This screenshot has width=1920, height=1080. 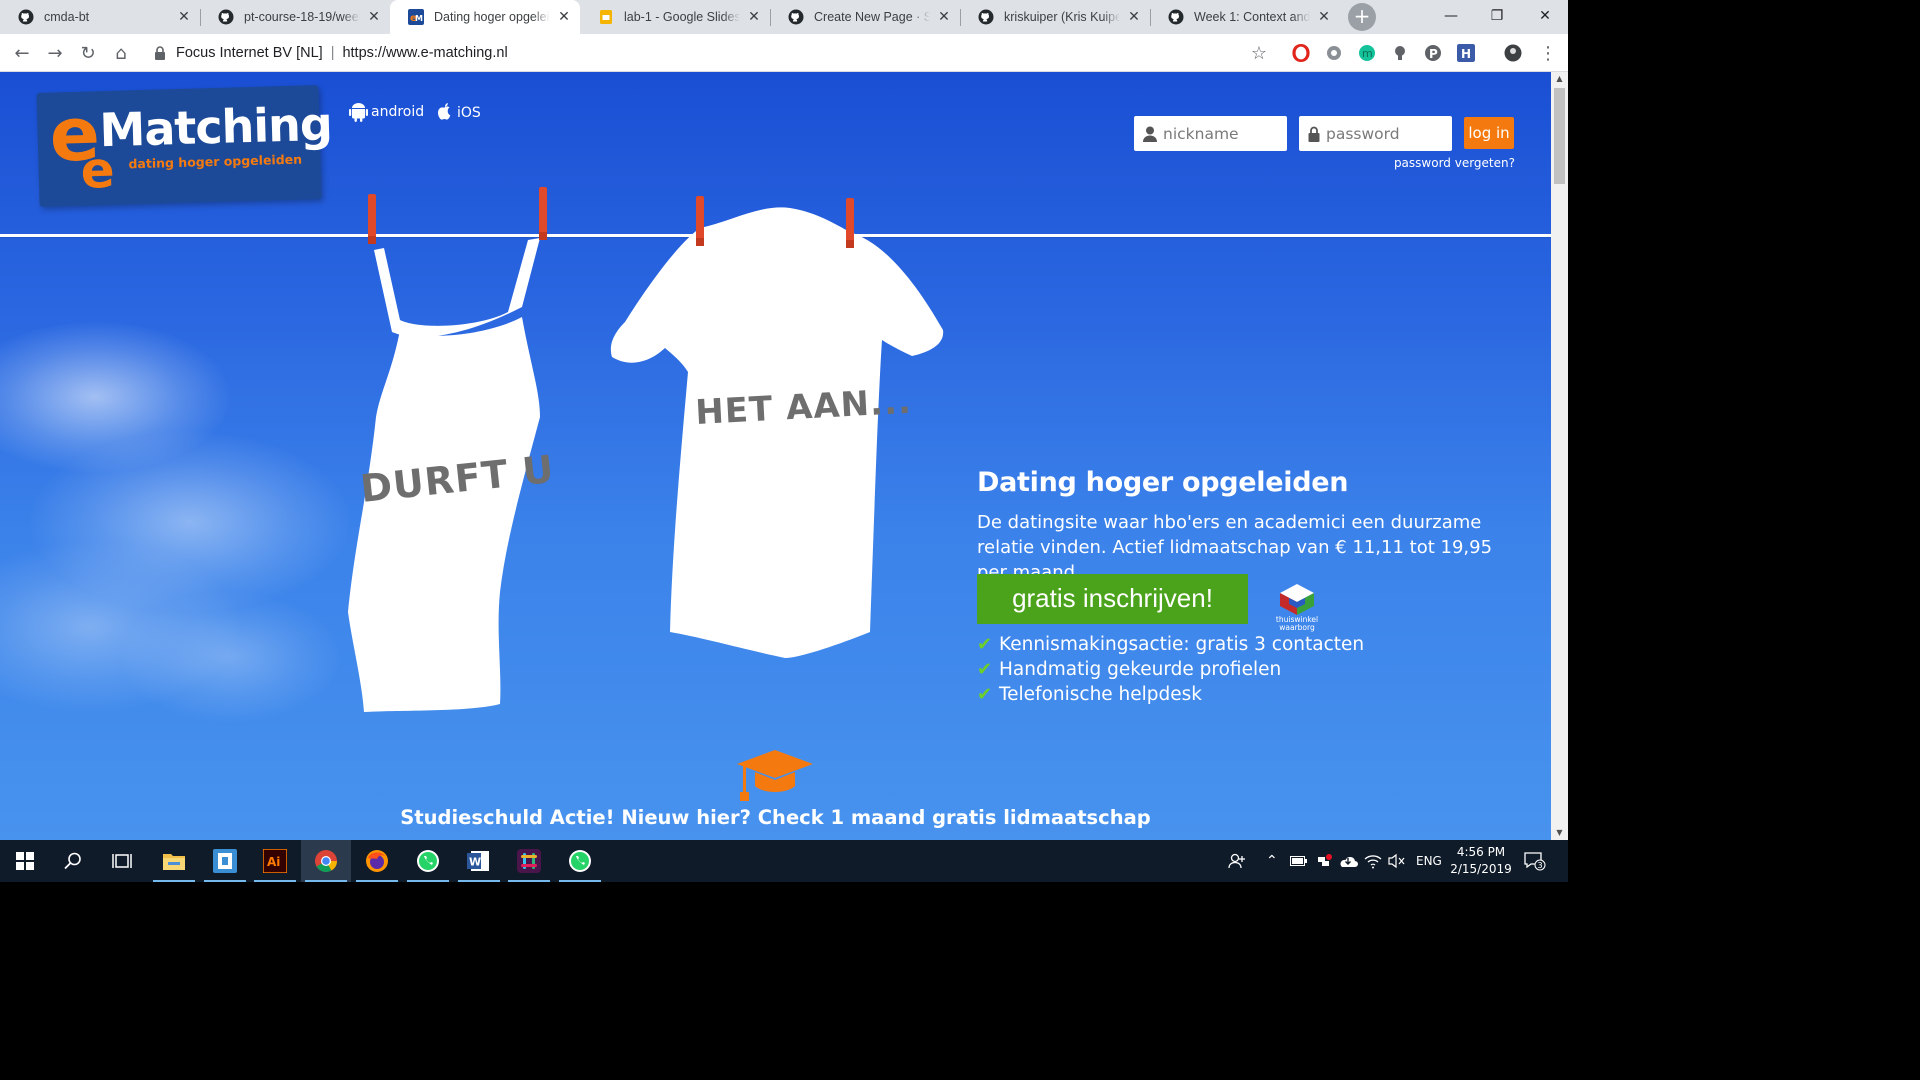 What do you see at coordinates (492, 17) in the screenshot?
I see `tab-title: Dating hoger opgeleid` at bounding box center [492, 17].